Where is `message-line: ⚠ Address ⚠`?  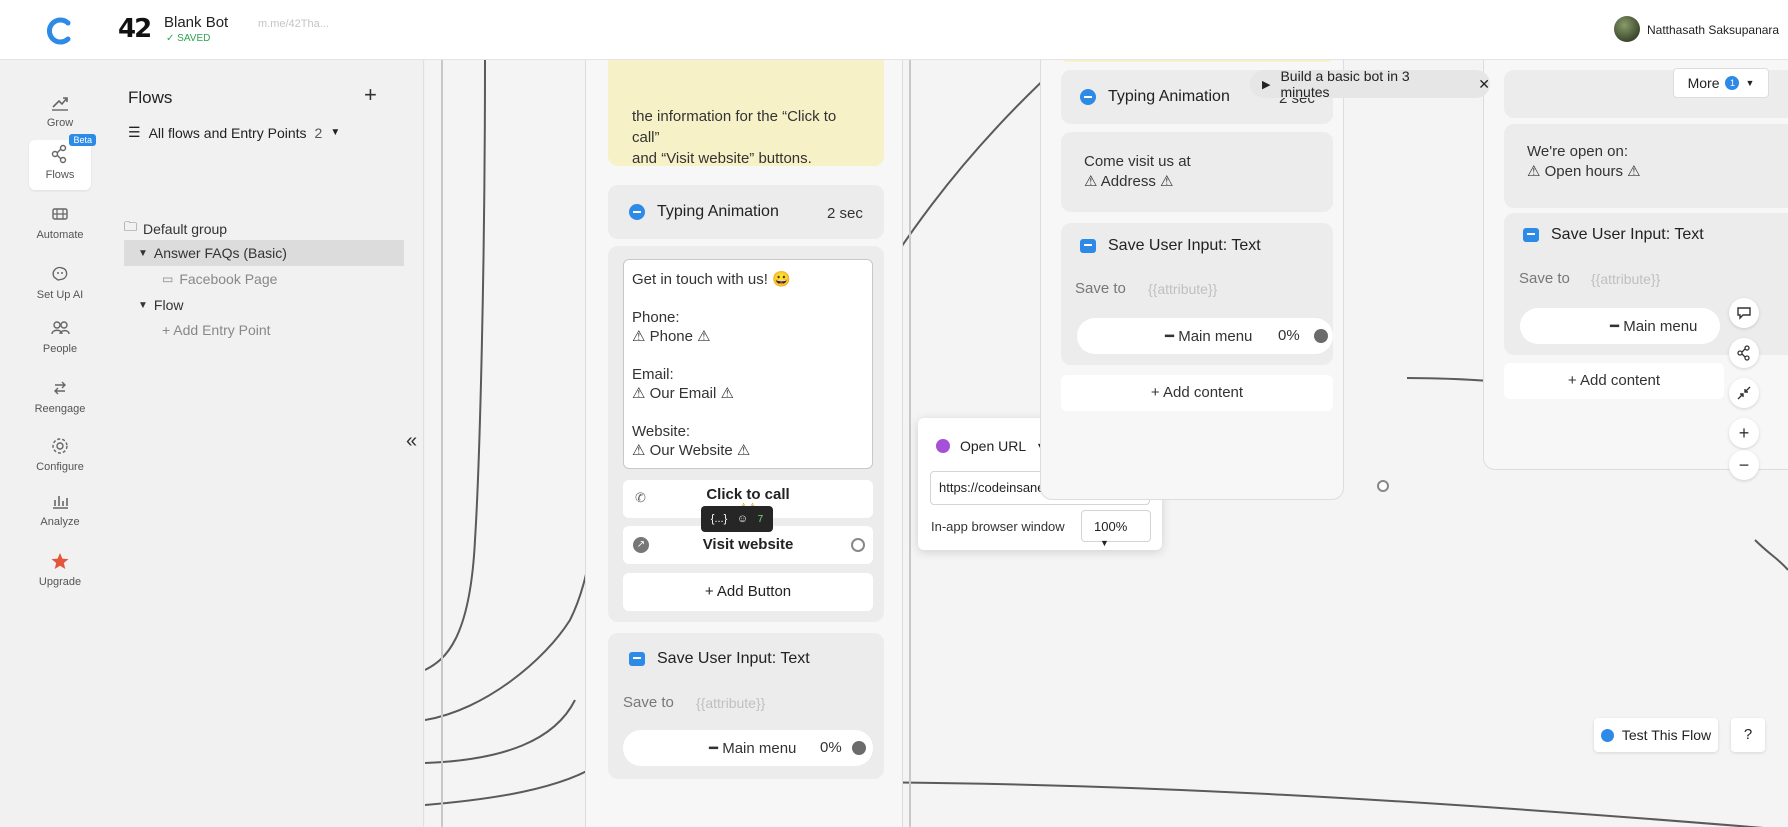 message-line: ⚠ Address ⚠ is located at coordinates (1129, 181).